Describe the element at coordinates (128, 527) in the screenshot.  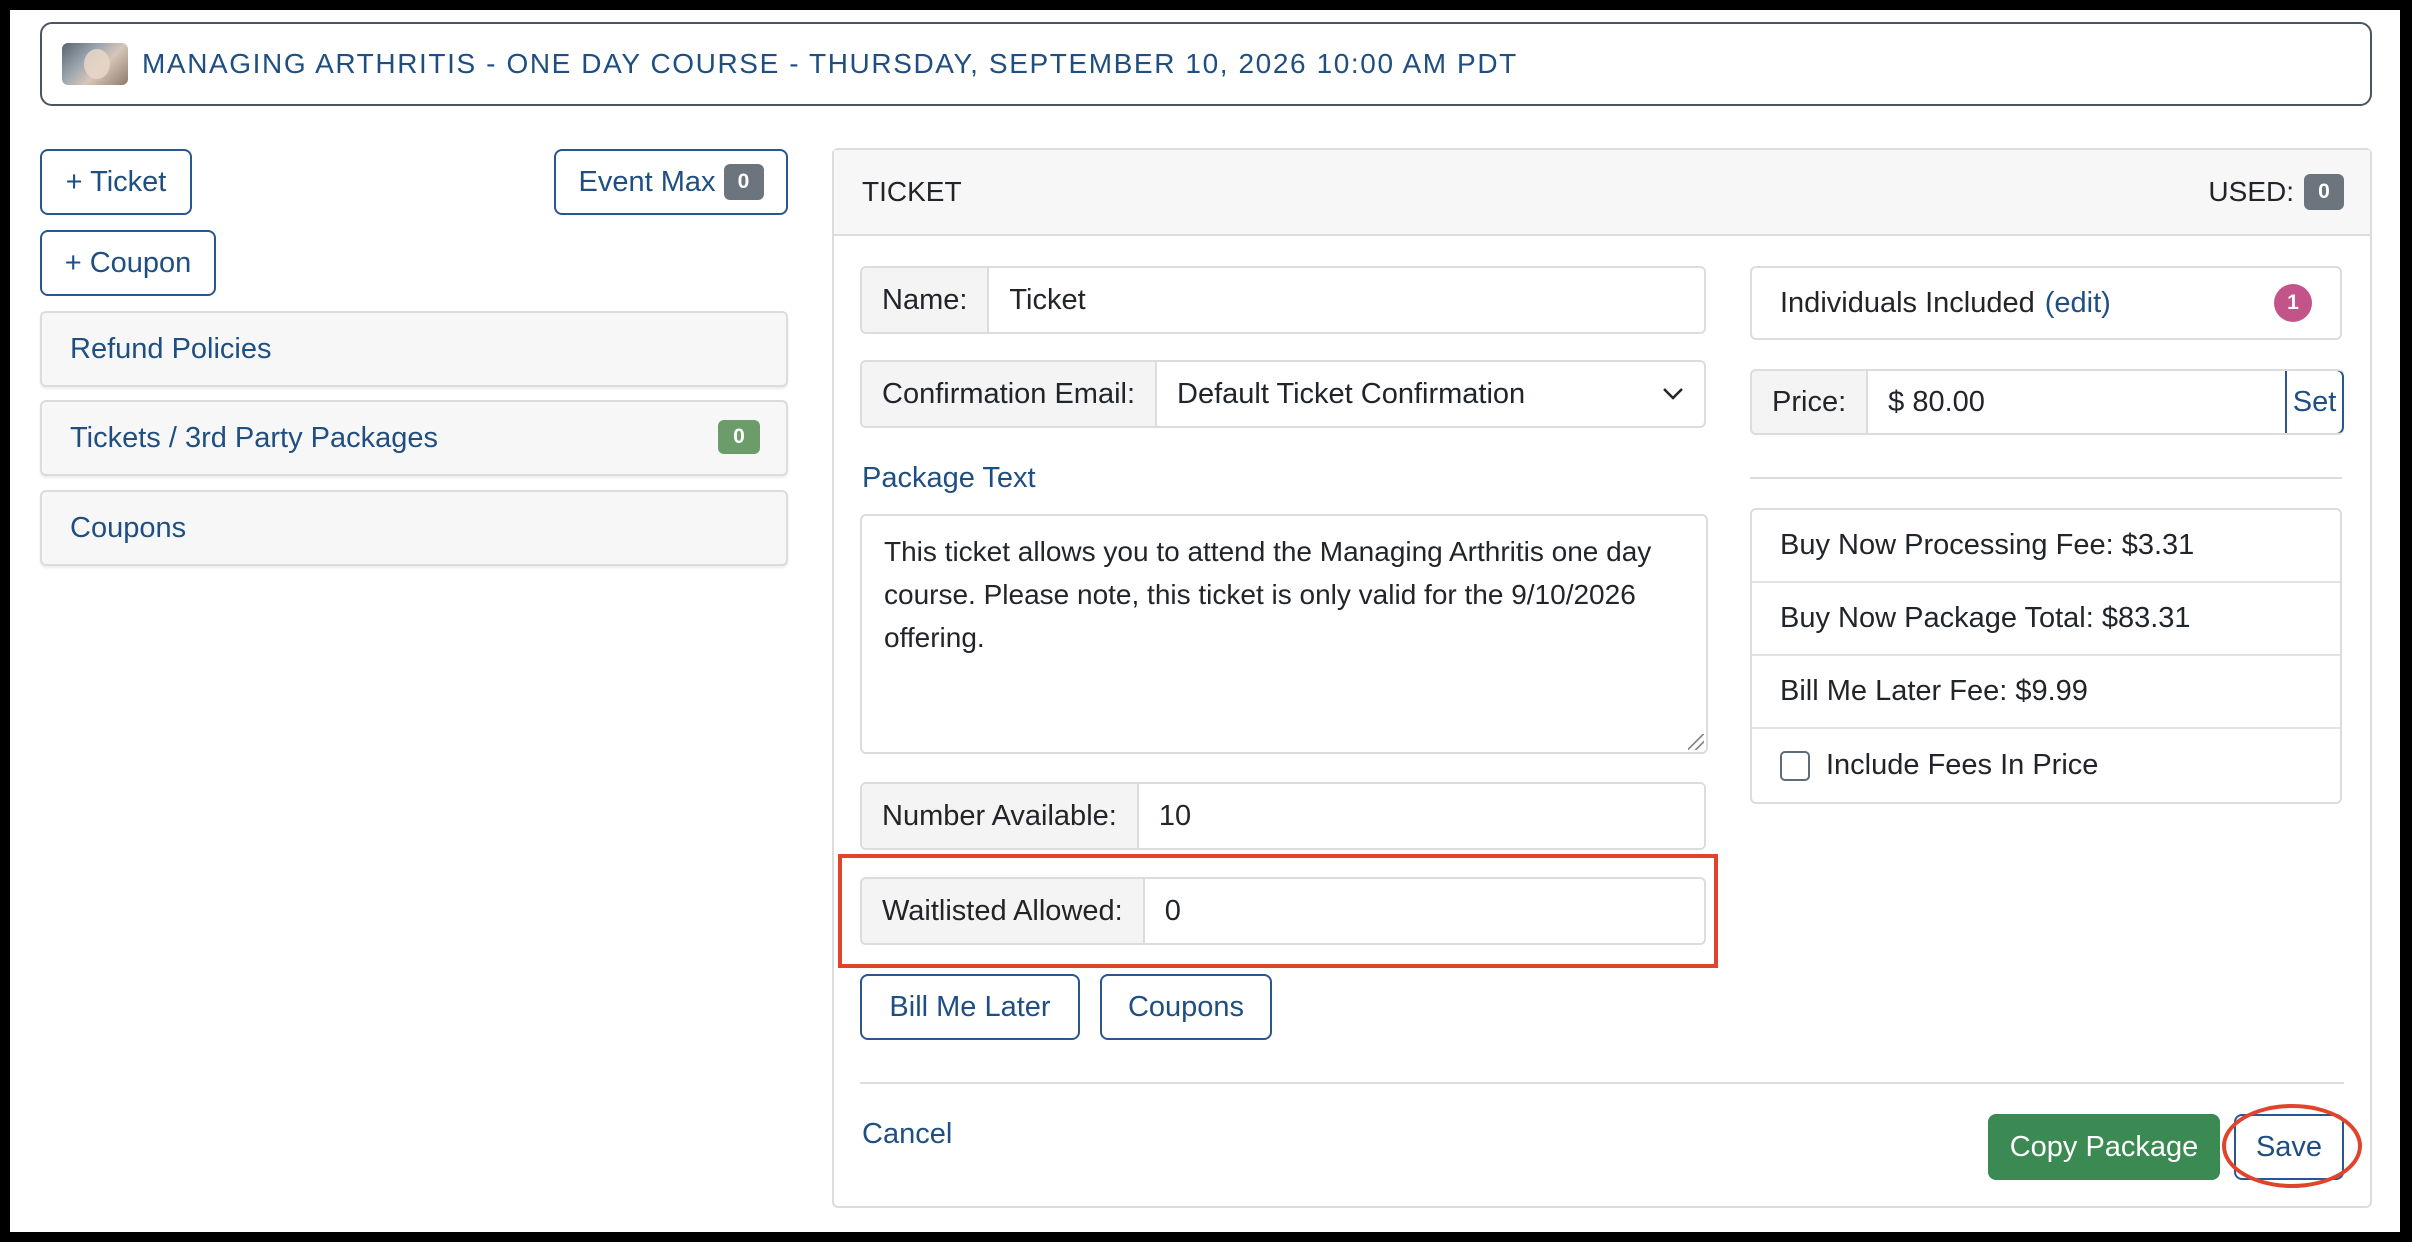
I see `accordion-label: Coupons` at that location.